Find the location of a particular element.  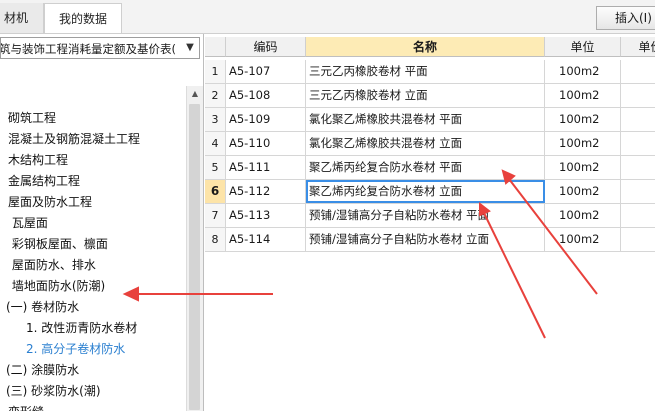

cell-name: 三元乙丙橡胶卷材 平面 is located at coordinates (425, 71).